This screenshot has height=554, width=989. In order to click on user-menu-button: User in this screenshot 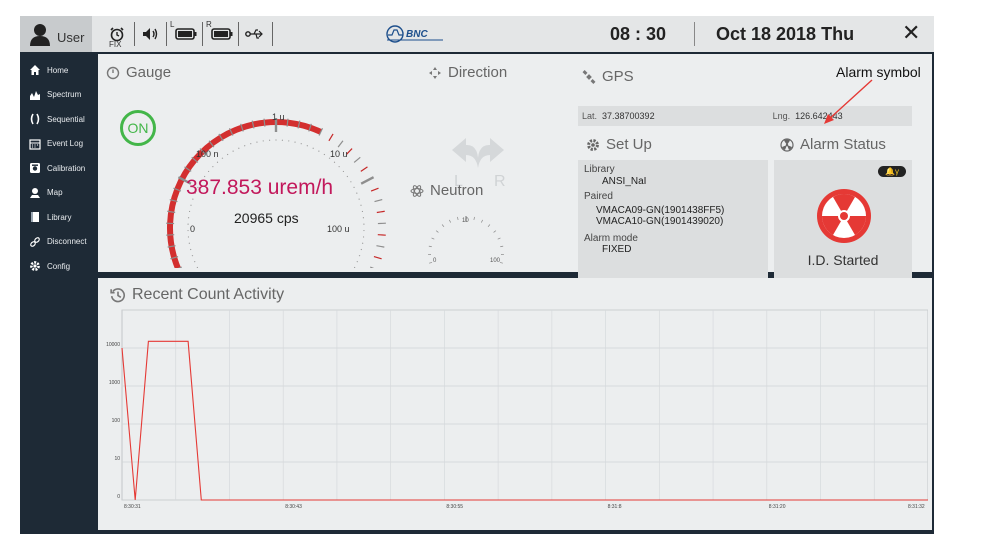, I will do `click(56, 34)`.